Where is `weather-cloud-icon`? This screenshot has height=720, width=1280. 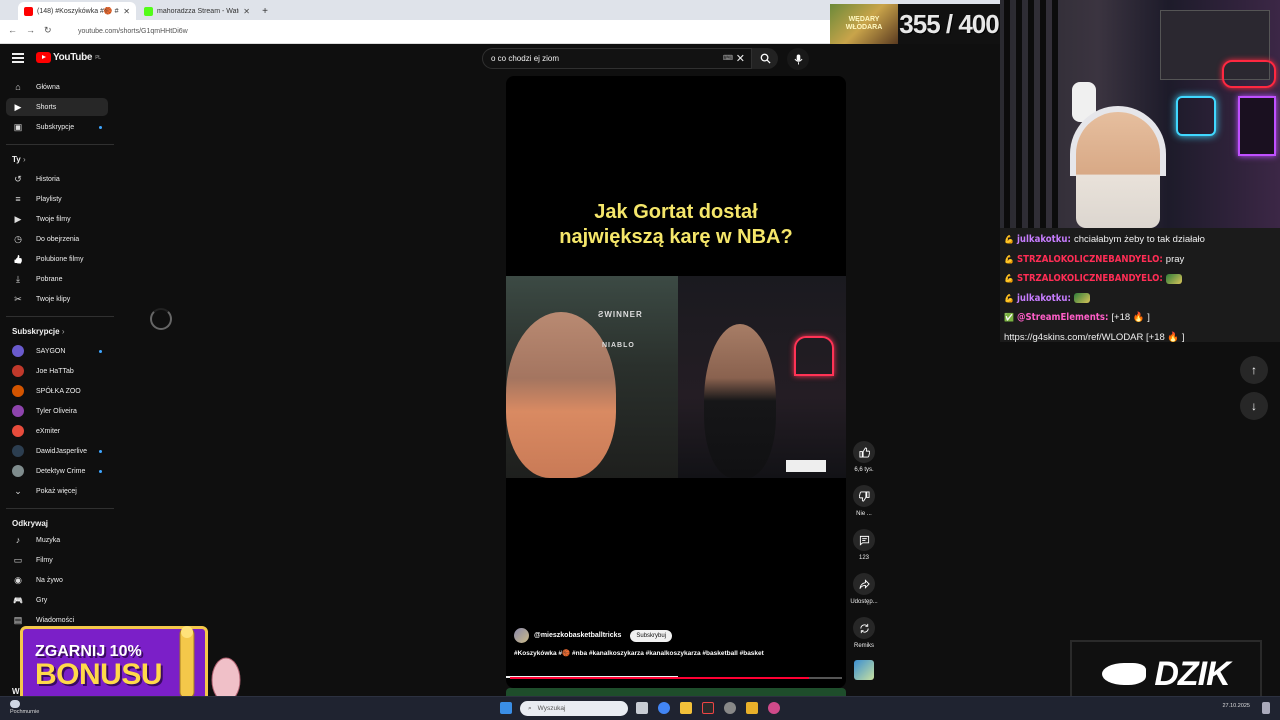
weather-cloud-icon is located at coordinates (15, 704).